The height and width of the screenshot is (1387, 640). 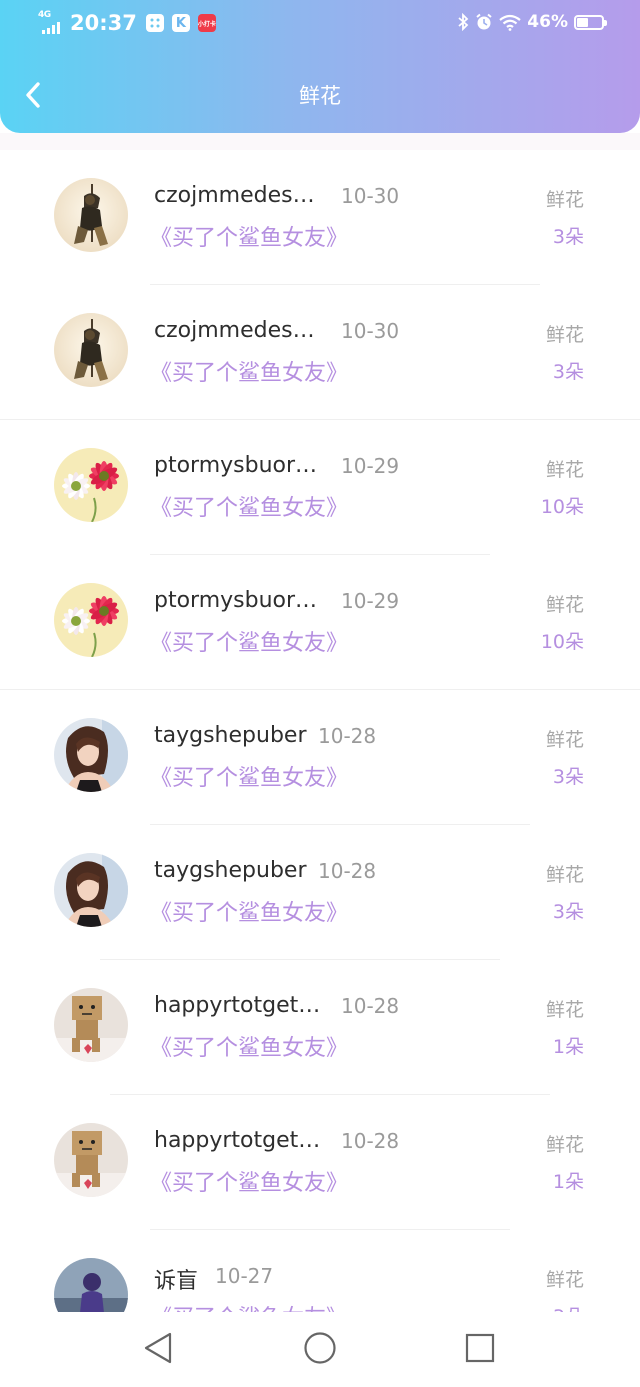 I want to click on dots-app-icon, so click(x=154, y=23).